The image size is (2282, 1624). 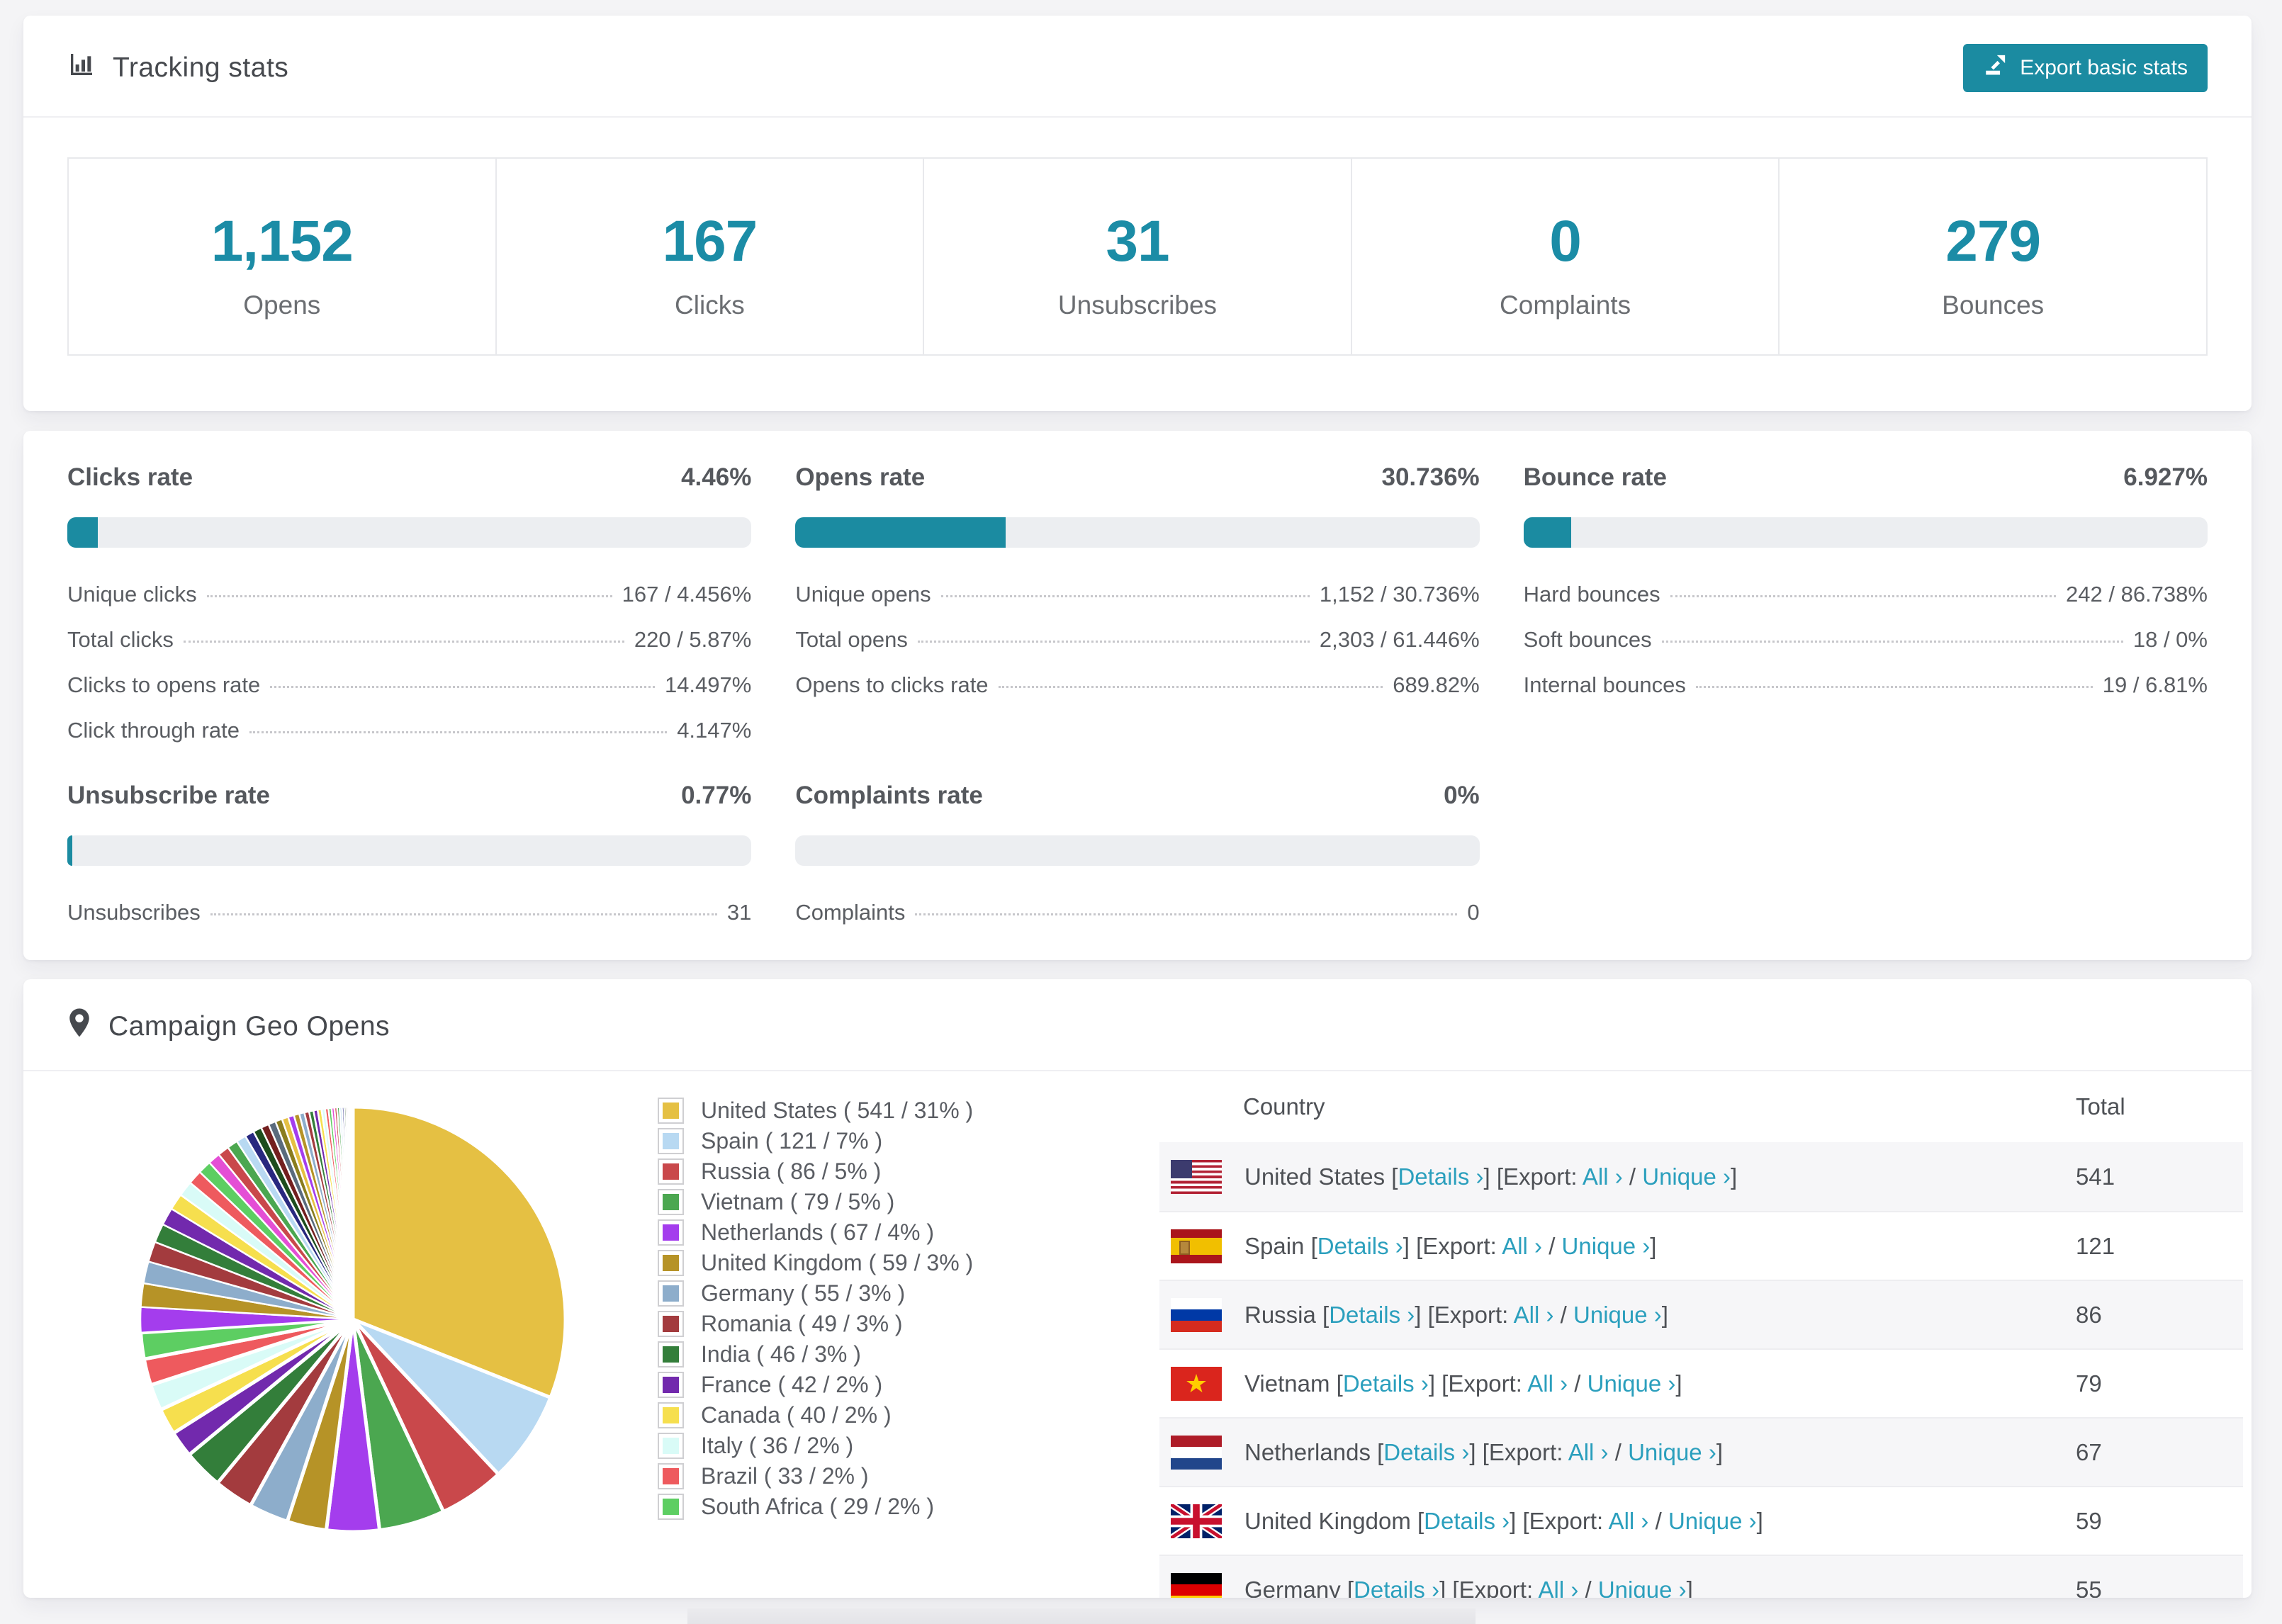 I want to click on legend-label: India ( 46 / 3% ), so click(x=781, y=1354).